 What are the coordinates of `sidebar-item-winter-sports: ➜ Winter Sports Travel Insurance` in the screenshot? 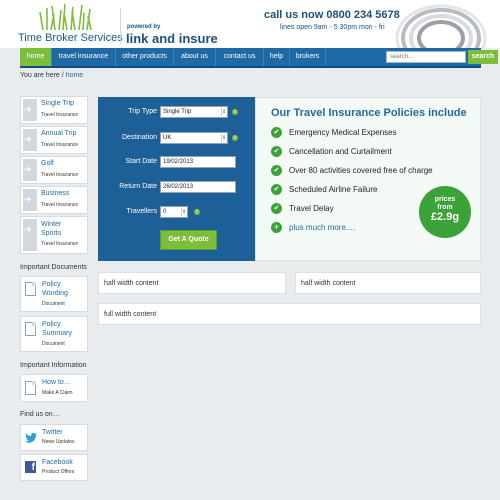 It's located at (54, 235).